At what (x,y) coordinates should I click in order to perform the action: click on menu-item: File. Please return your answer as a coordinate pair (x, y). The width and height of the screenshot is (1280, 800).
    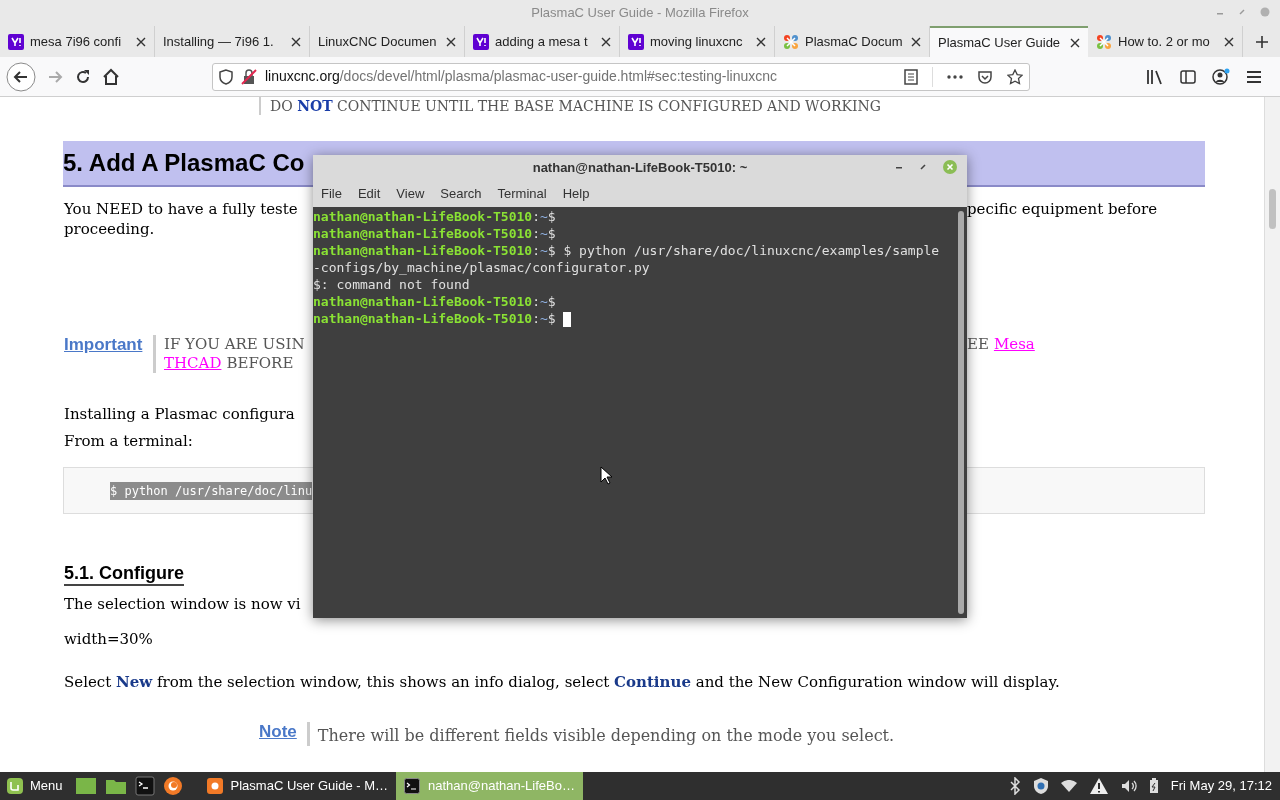
    Looking at the image, I should click on (331, 194).